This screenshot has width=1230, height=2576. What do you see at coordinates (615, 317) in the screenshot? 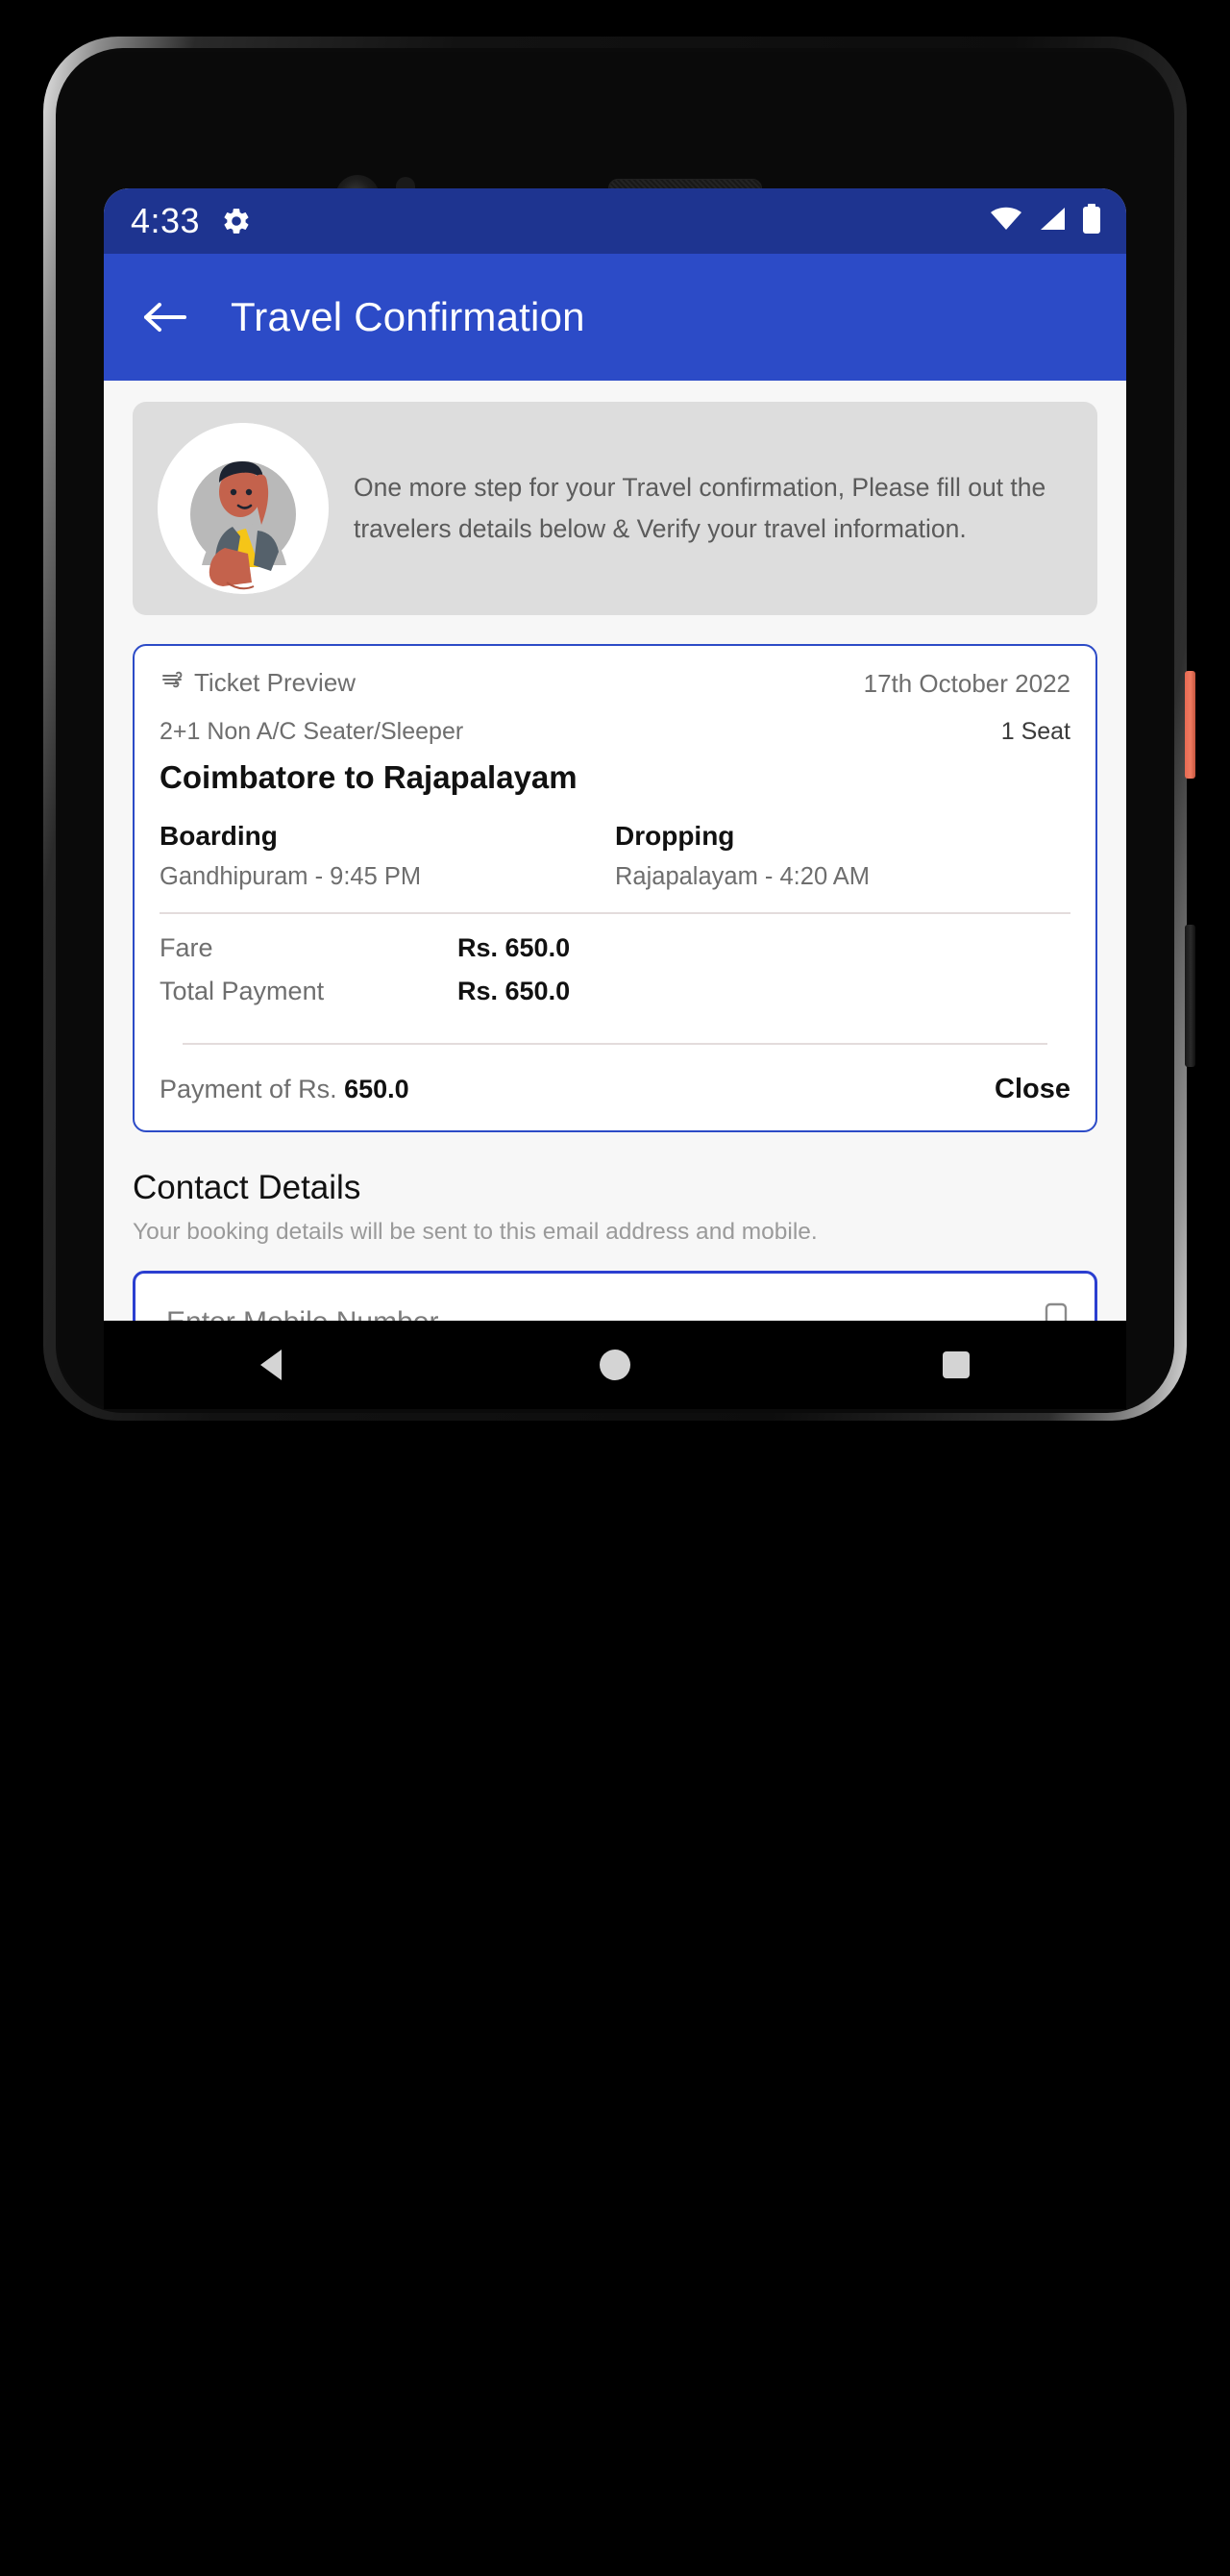
I see `app-bar: Travel Confirmation` at bounding box center [615, 317].